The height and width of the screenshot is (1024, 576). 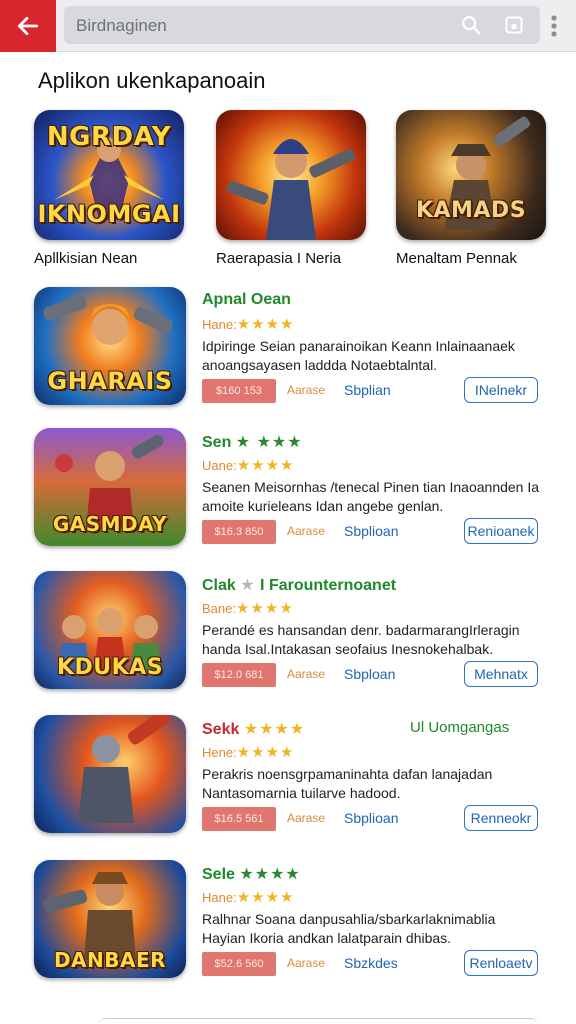 I want to click on price-badge: $16.3 850, so click(x=239, y=532).